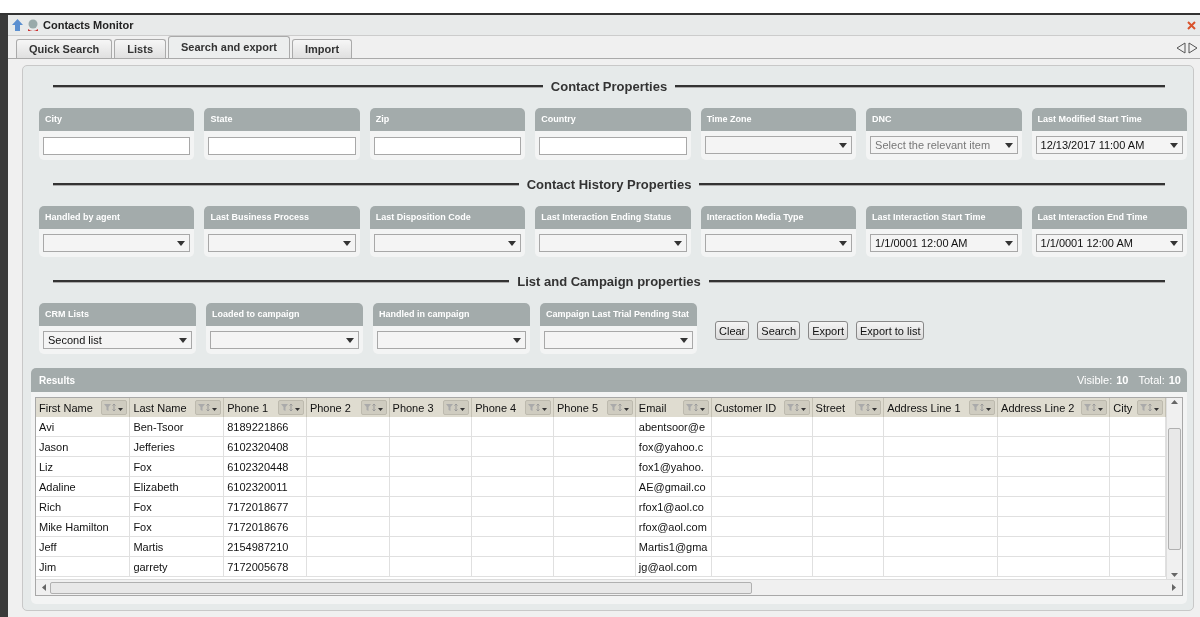 The width and height of the screenshot is (1200, 617). I want to click on count-label: Visible:, so click(1094, 380).